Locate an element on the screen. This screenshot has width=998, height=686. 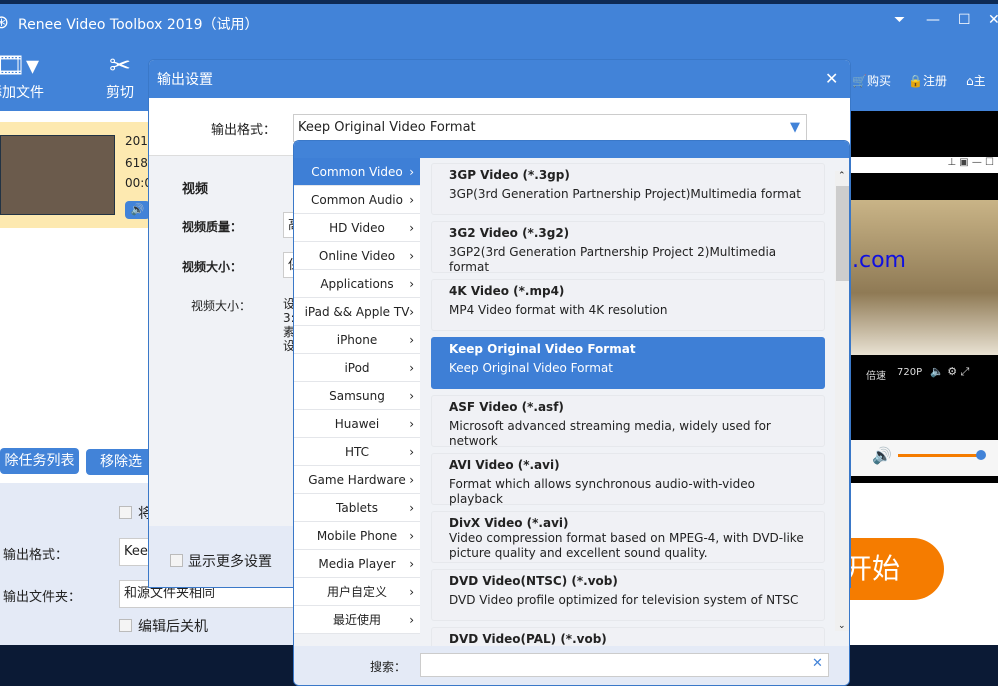
video-section-title: 视频 is located at coordinates (195, 189).